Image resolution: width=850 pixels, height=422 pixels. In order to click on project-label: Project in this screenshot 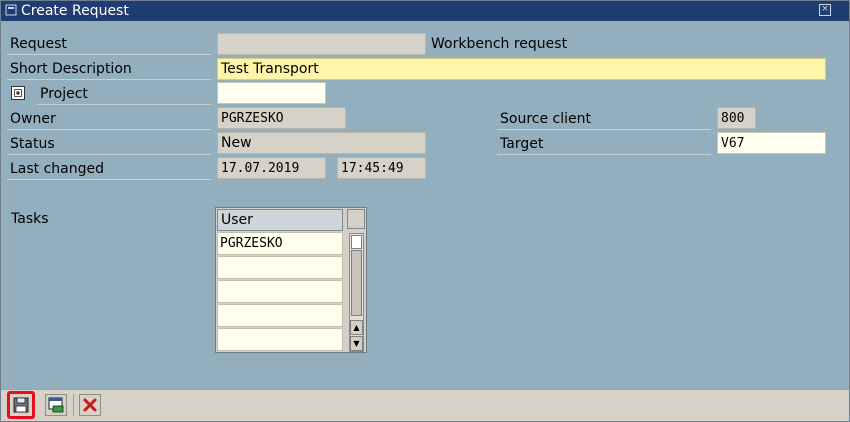, I will do `click(124, 94)`.